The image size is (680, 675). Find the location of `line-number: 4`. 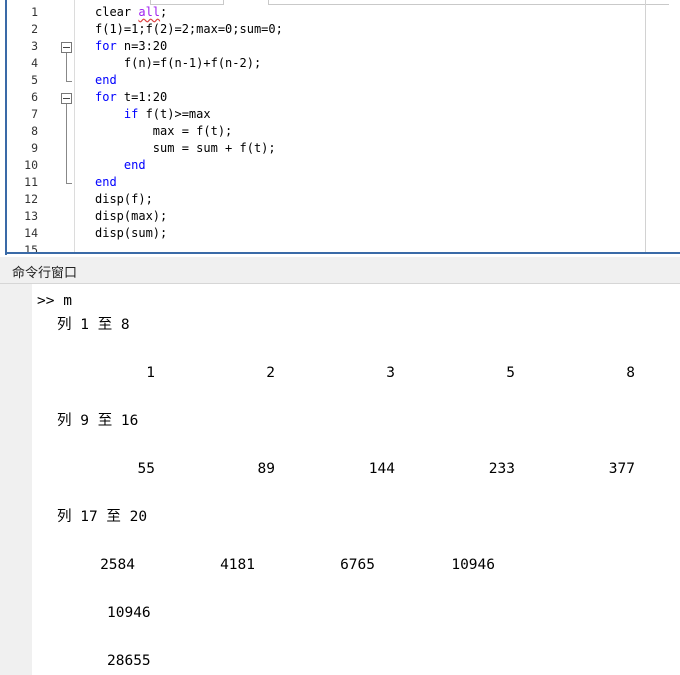

line-number: 4 is located at coordinates (34, 63).